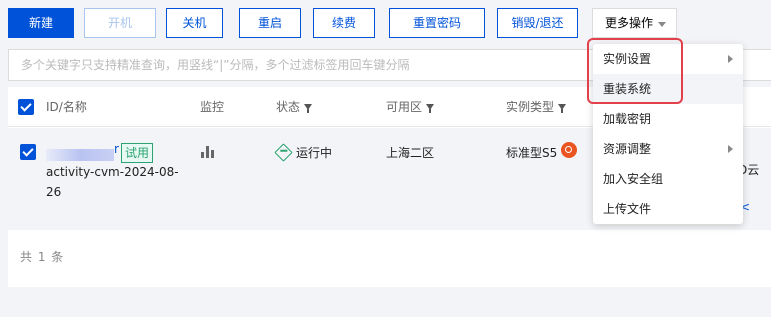 The image size is (771, 317). I want to click on menu-item-label: 上传文件, so click(627, 209).